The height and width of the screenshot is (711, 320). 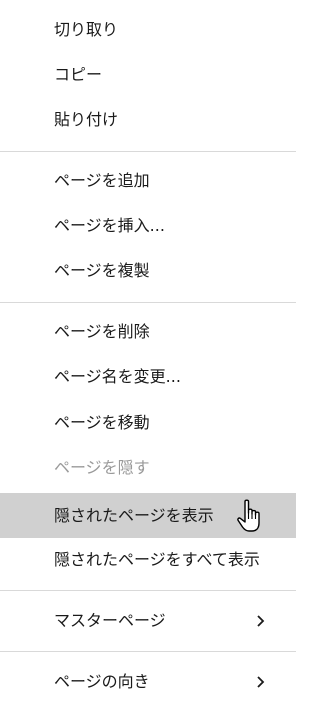 I want to click on menu-item-label: コピー, so click(x=78, y=74).